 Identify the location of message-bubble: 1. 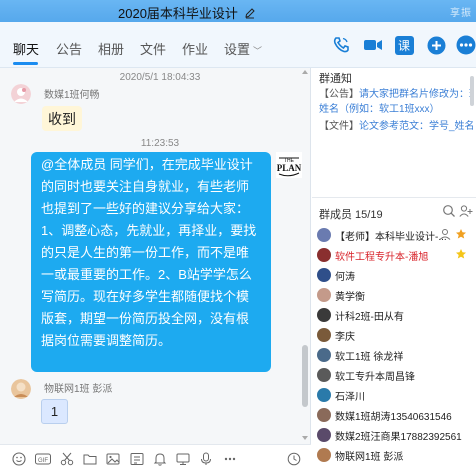
(54, 411).